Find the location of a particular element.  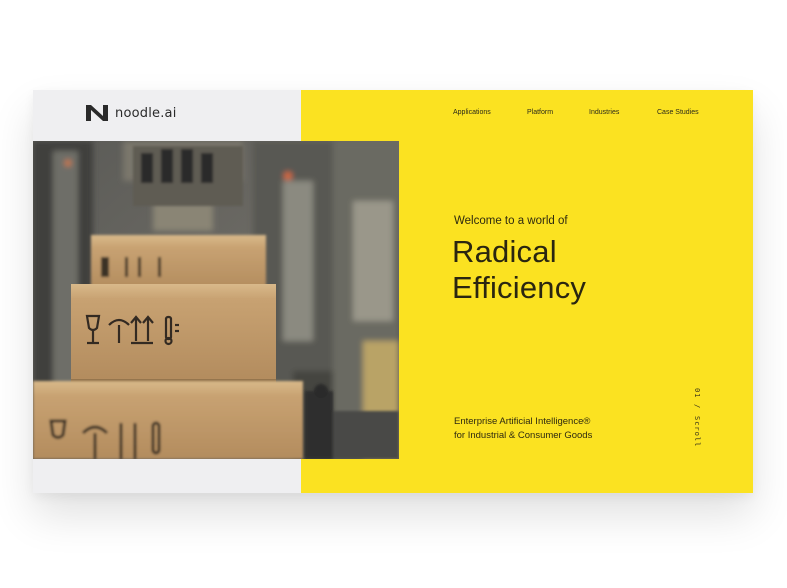

brand-logo: noodle.ai is located at coordinates (131, 113).